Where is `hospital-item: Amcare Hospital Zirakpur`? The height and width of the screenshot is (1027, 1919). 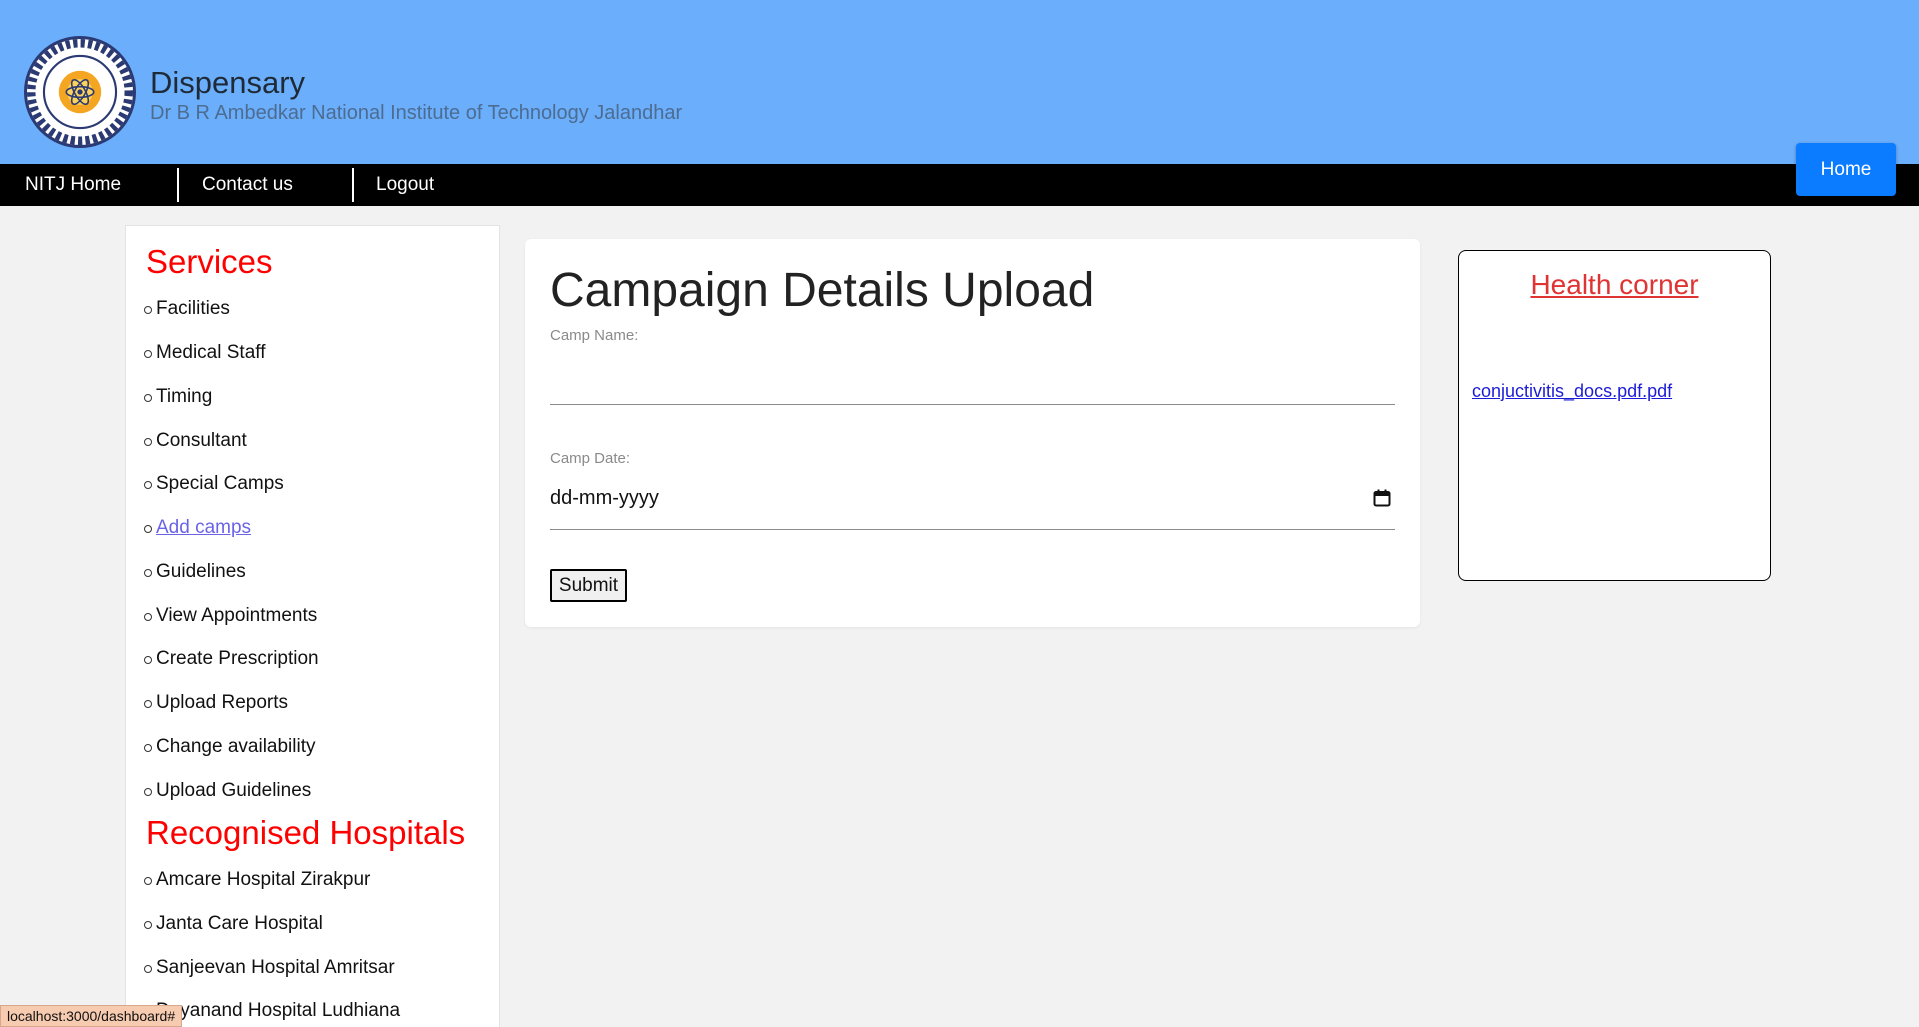
hospital-item: Amcare Hospital Zirakpur is located at coordinates (256, 880).